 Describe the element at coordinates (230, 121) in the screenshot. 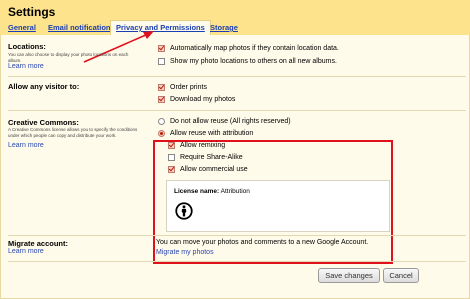

I see `no-reuse-label: Do not allow reuse (All rights reserved)` at that location.